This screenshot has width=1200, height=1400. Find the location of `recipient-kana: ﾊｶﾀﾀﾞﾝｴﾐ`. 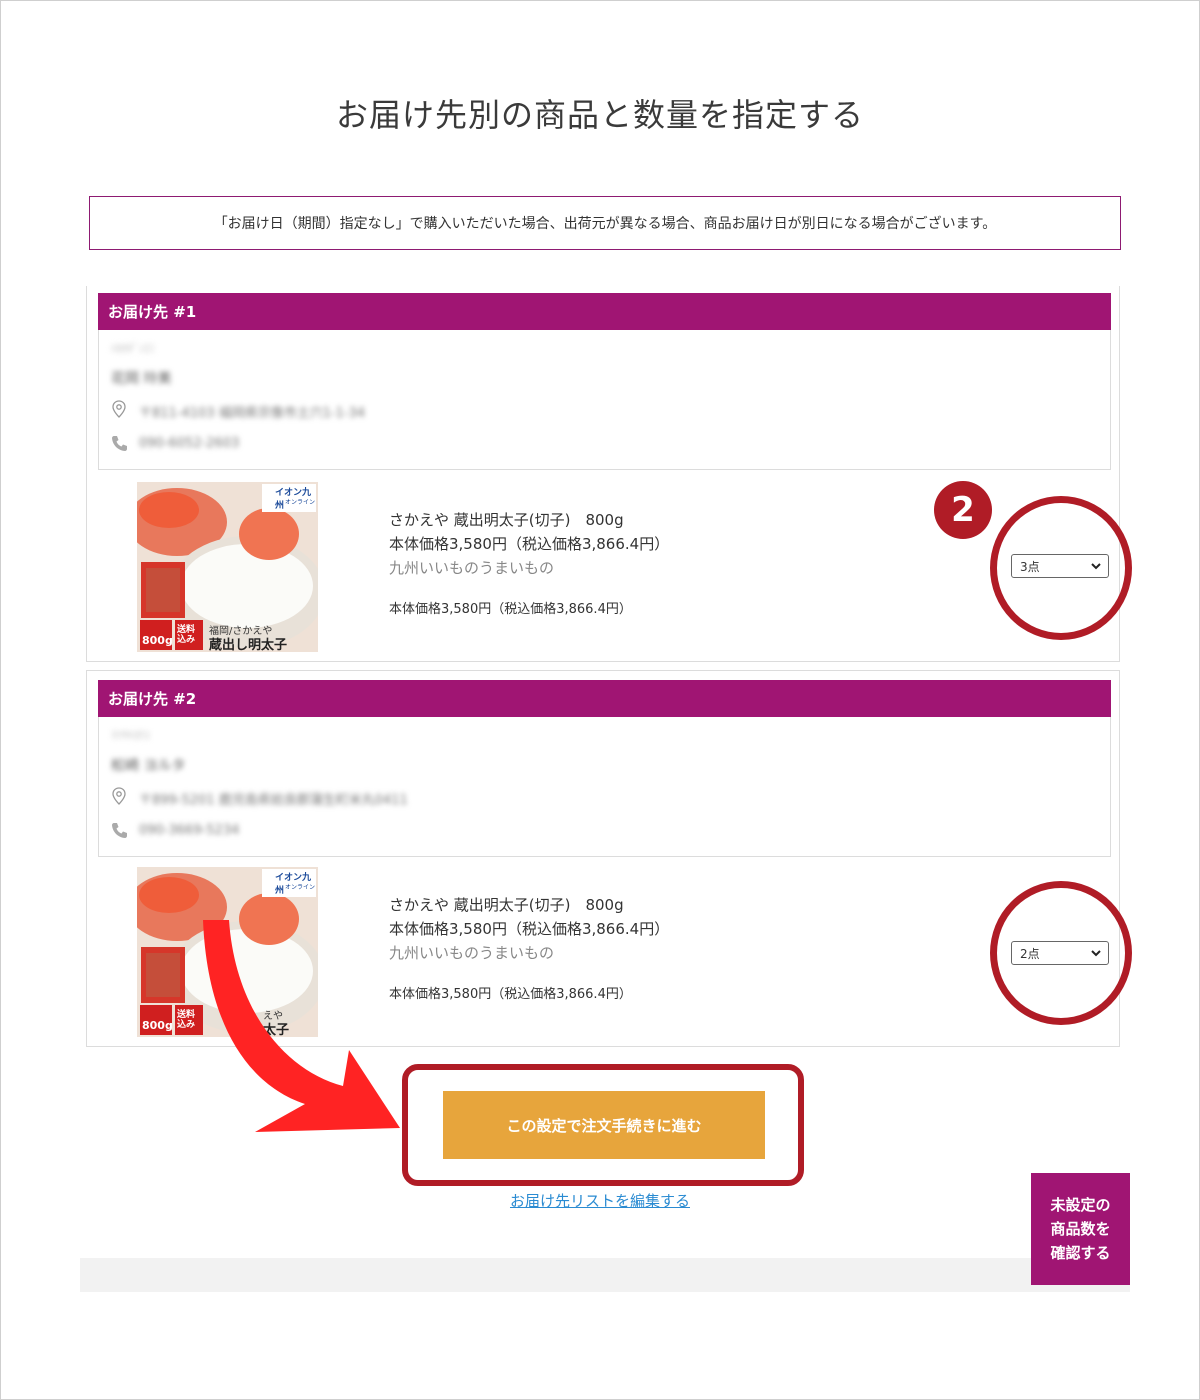

recipient-kana: ﾊｶﾀﾀﾞﾝｴﾐ is located at coordinates (133, 348).